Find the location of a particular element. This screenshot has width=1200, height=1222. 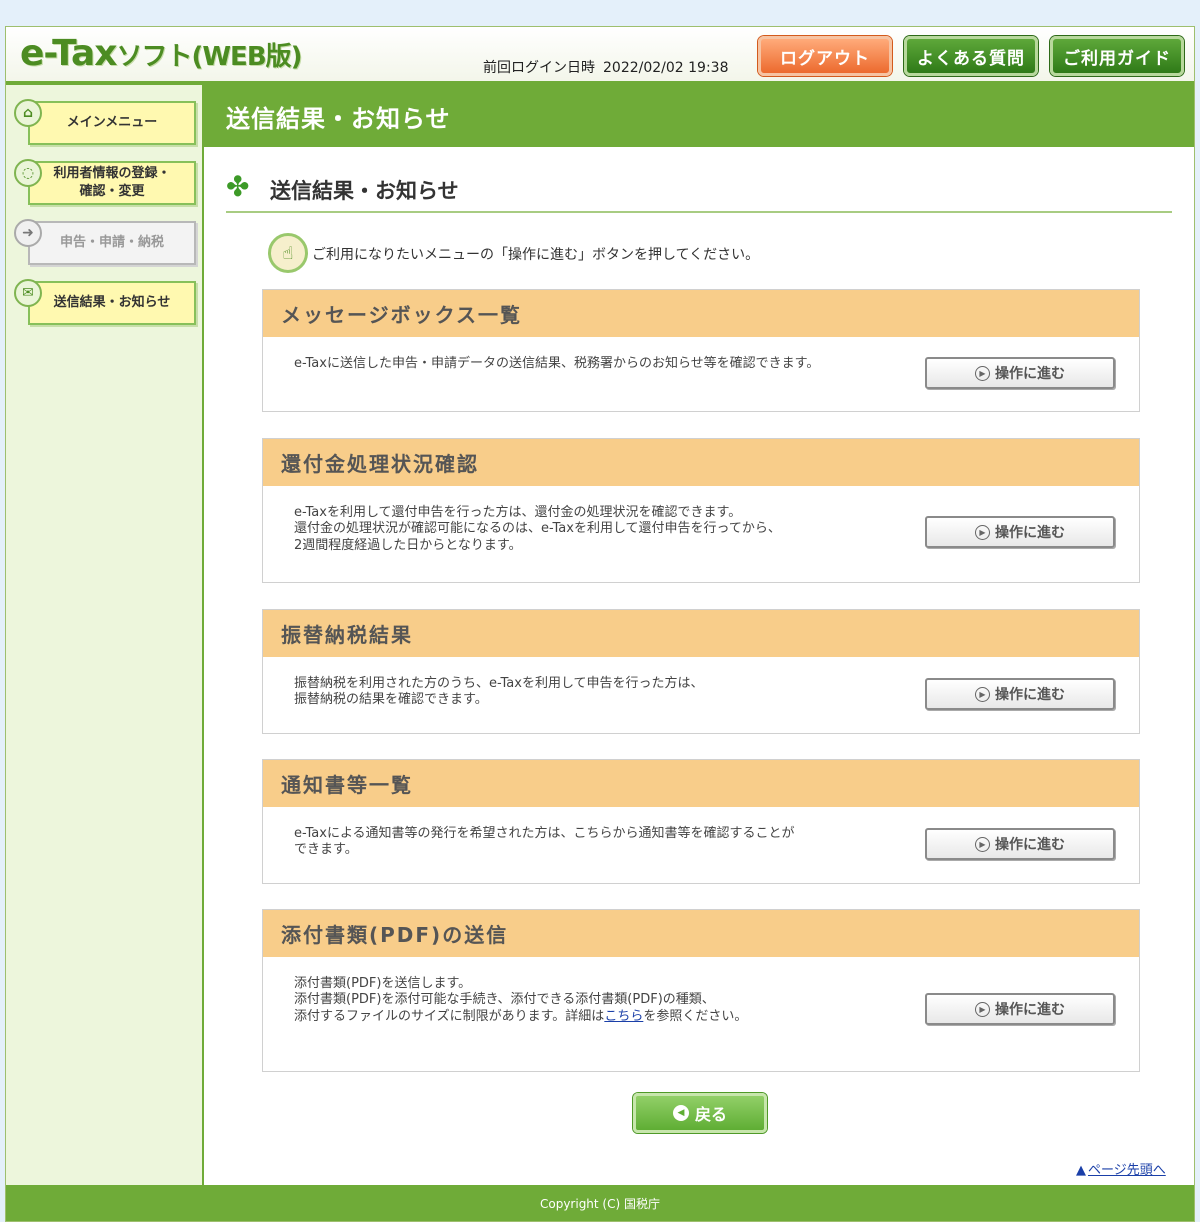

logout-button: ログアウト is located at coordinates (825, 56).